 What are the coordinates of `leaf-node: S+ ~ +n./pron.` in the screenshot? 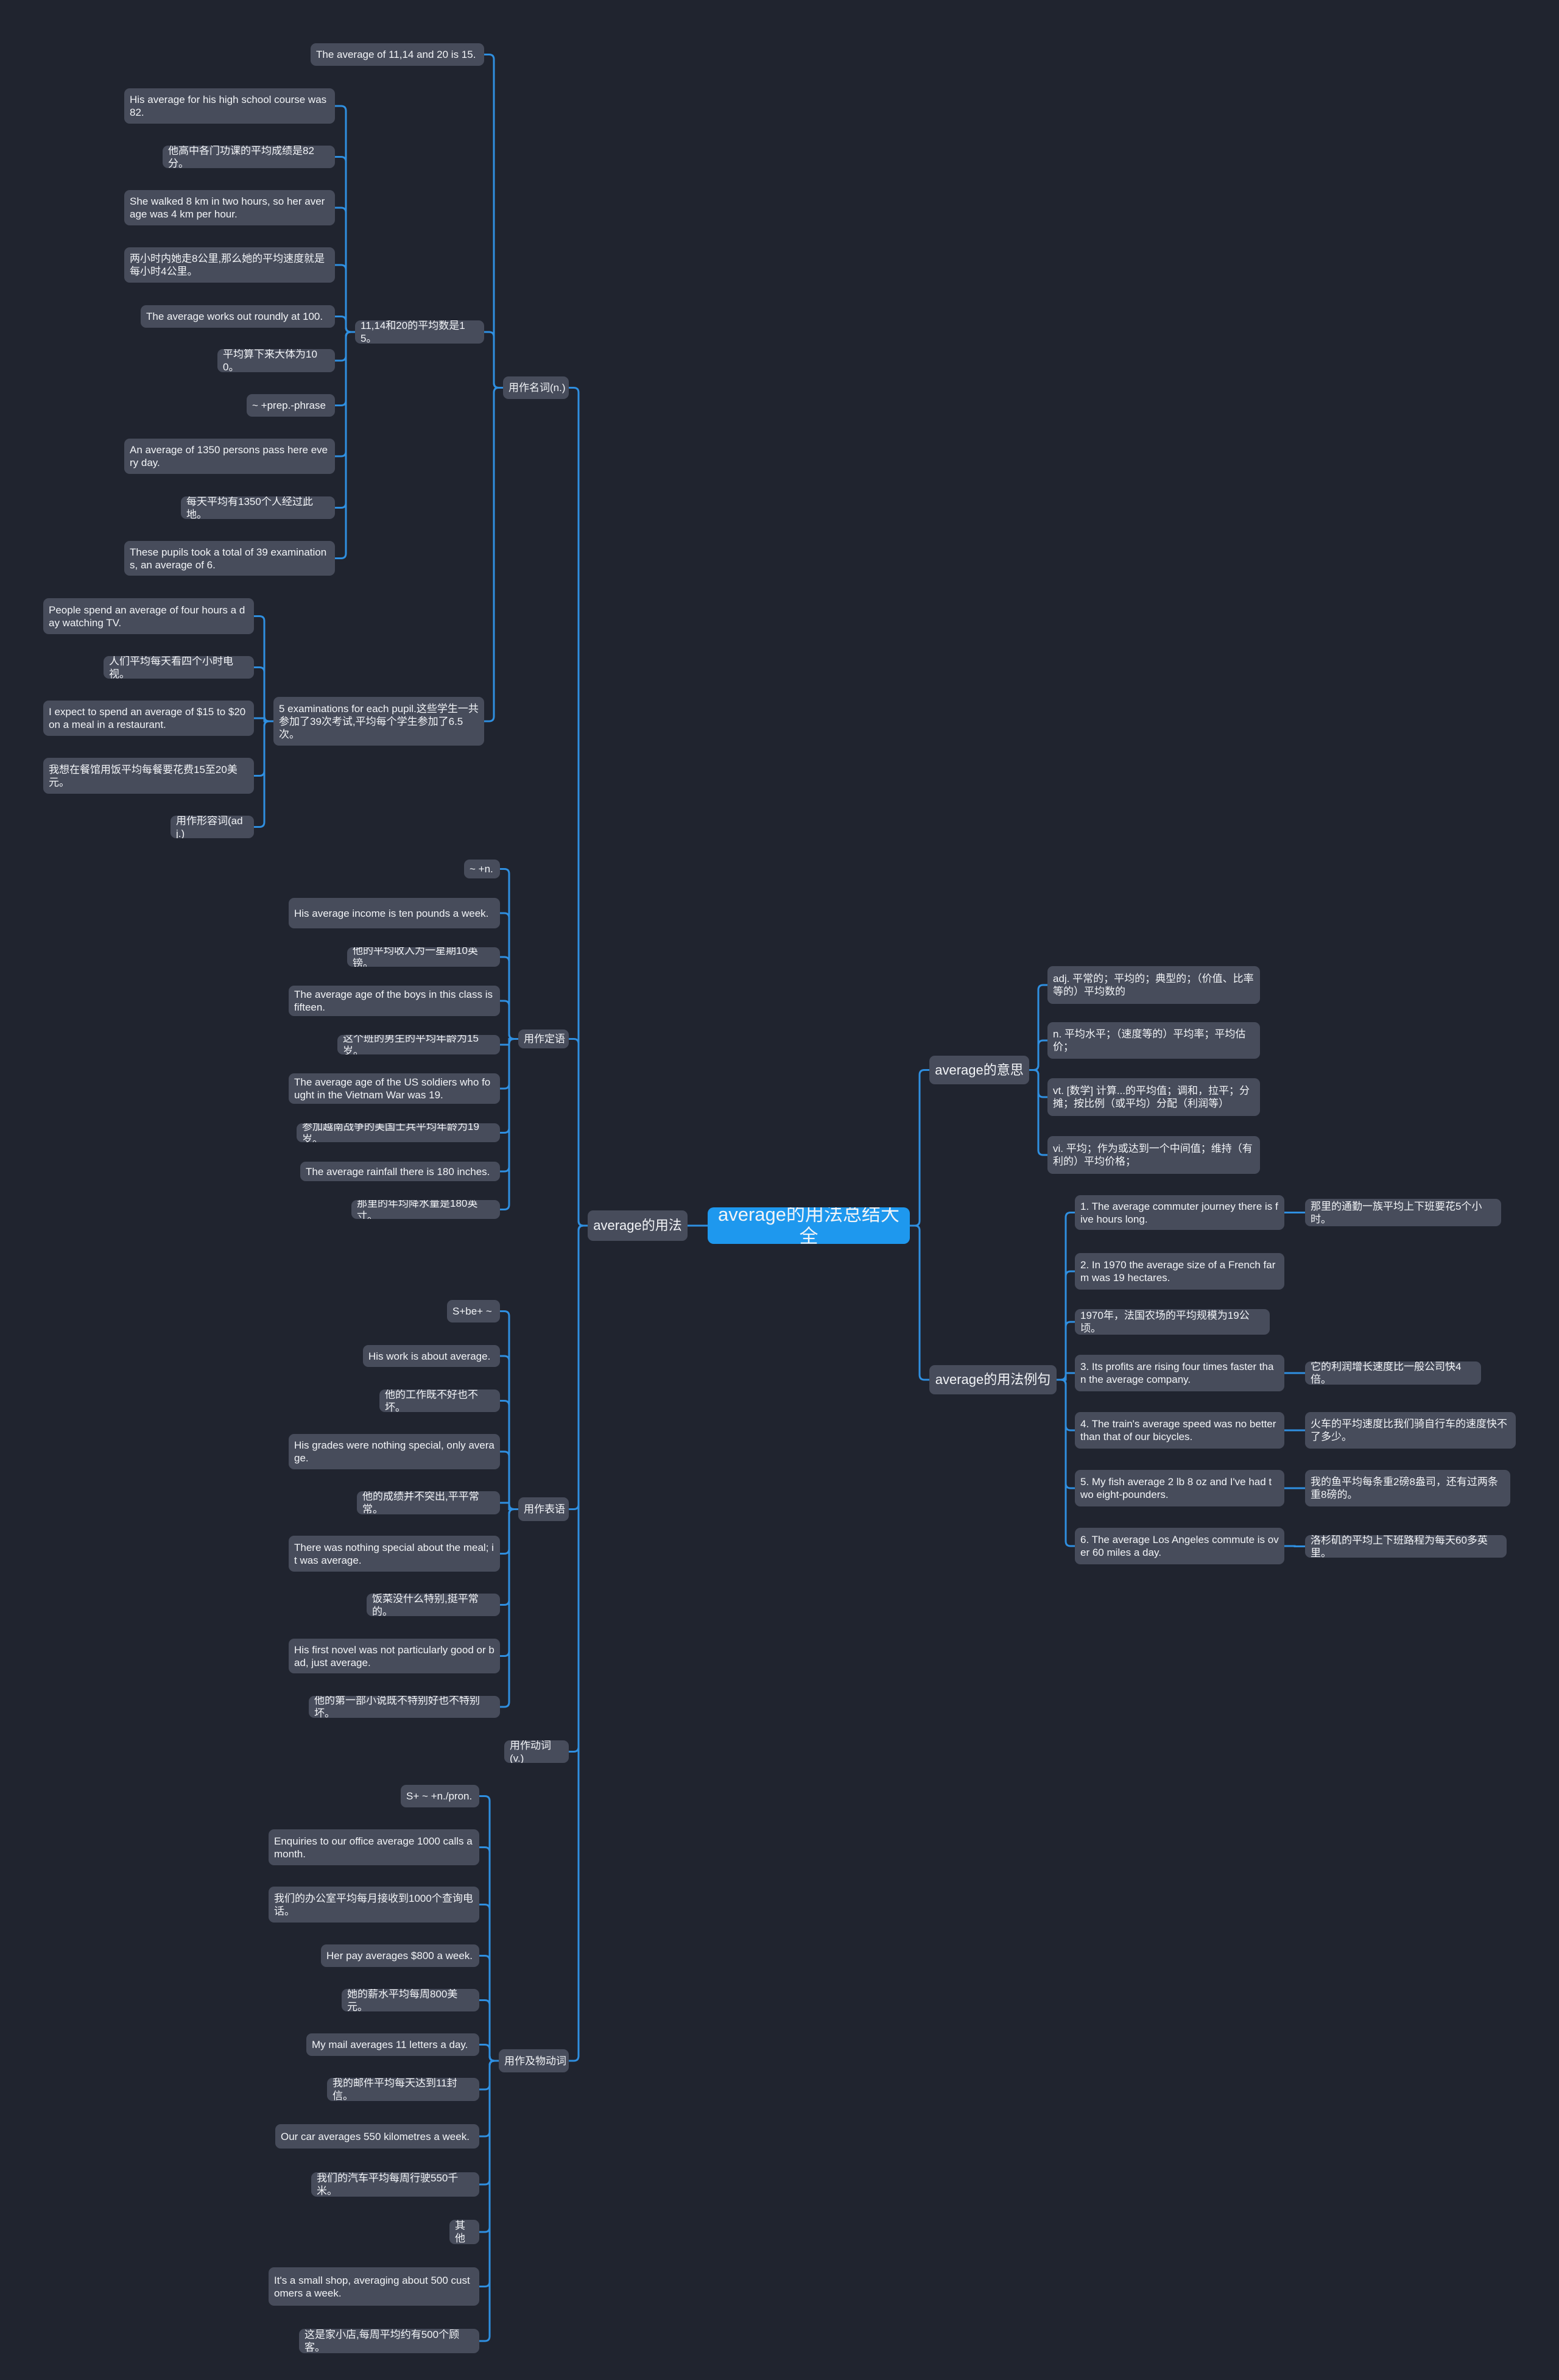 It's located at (440, 1796).